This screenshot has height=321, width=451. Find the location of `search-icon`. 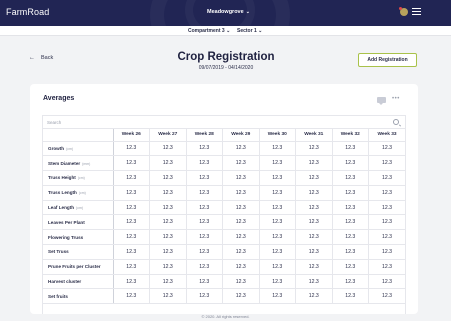

search-icon is located at coordinates (396, 122).